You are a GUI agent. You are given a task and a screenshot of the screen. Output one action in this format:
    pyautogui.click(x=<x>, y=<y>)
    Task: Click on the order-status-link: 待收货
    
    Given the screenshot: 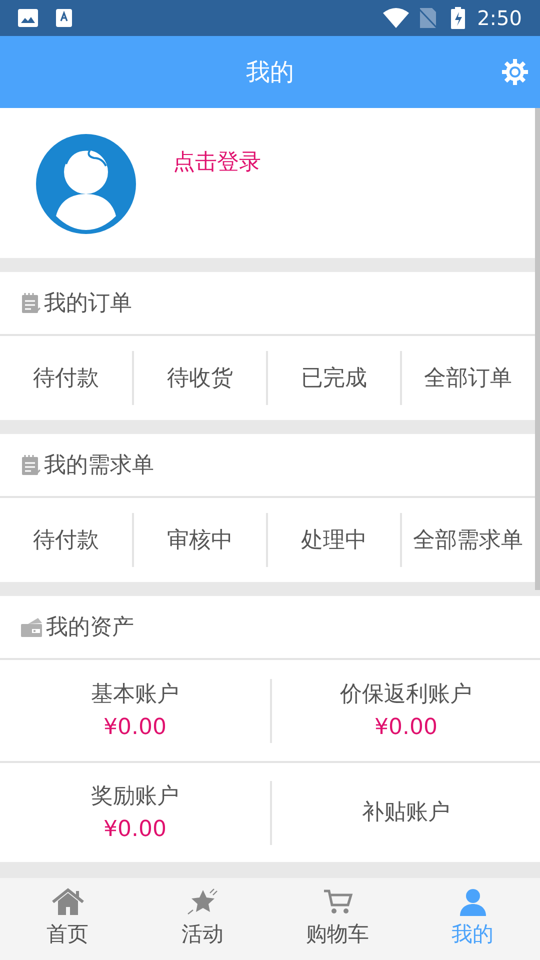 What is the action you would take?
    pyautogui.click(x=199, y=378)
    